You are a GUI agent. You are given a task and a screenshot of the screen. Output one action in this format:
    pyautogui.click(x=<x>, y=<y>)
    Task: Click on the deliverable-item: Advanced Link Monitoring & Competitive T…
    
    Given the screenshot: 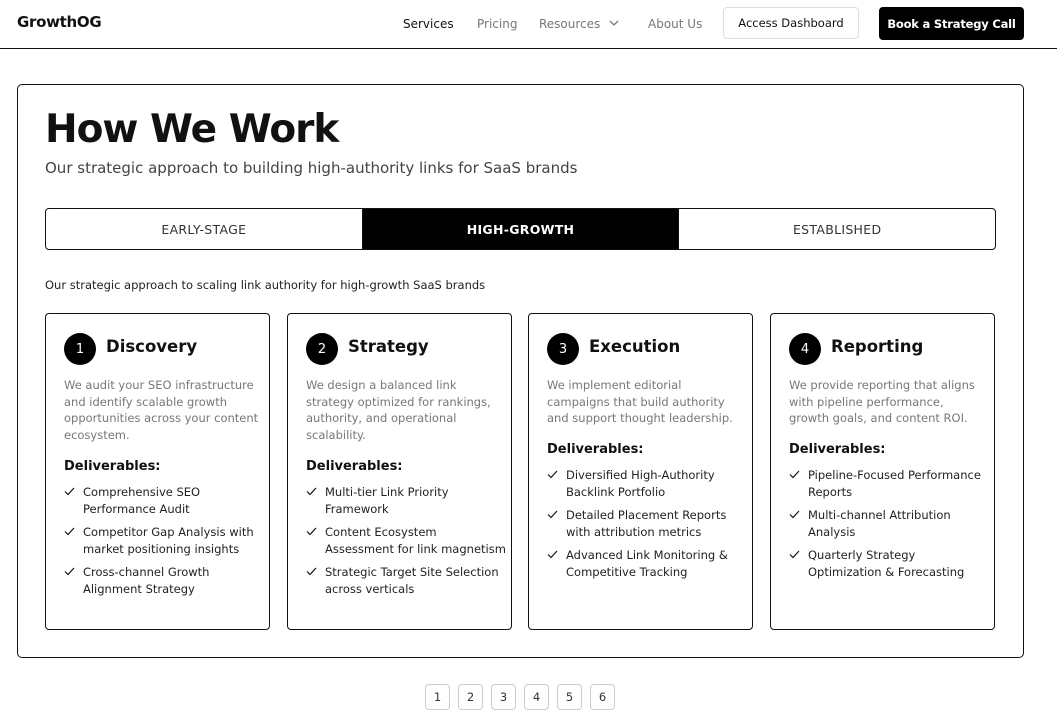 What is the action you would take?
    pyautogui.click(x=647, y=563)
    